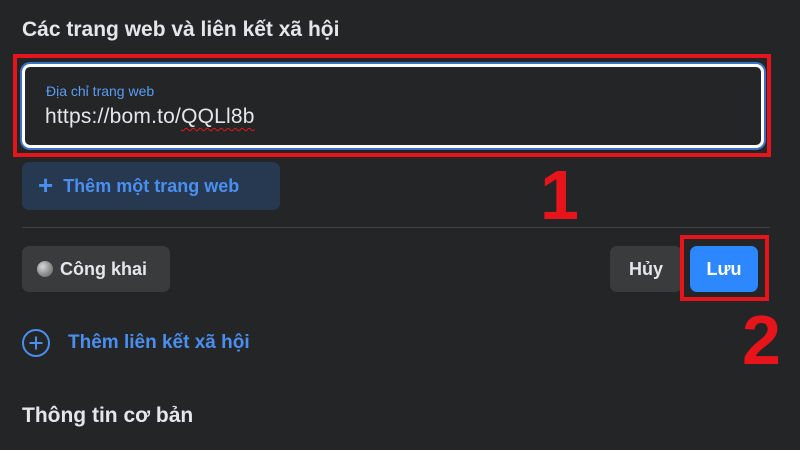 Image resolution: width=800 pixels, height=450 pixels. I want to click on website-address-input: https://bom.to/QQLl8b, so click(150, 117).